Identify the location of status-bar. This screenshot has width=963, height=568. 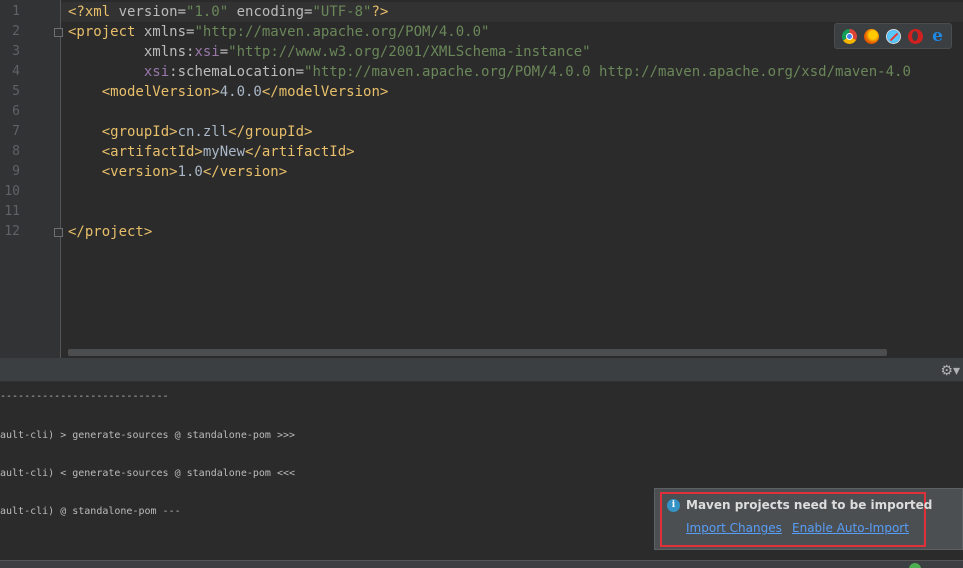
(481, 564).